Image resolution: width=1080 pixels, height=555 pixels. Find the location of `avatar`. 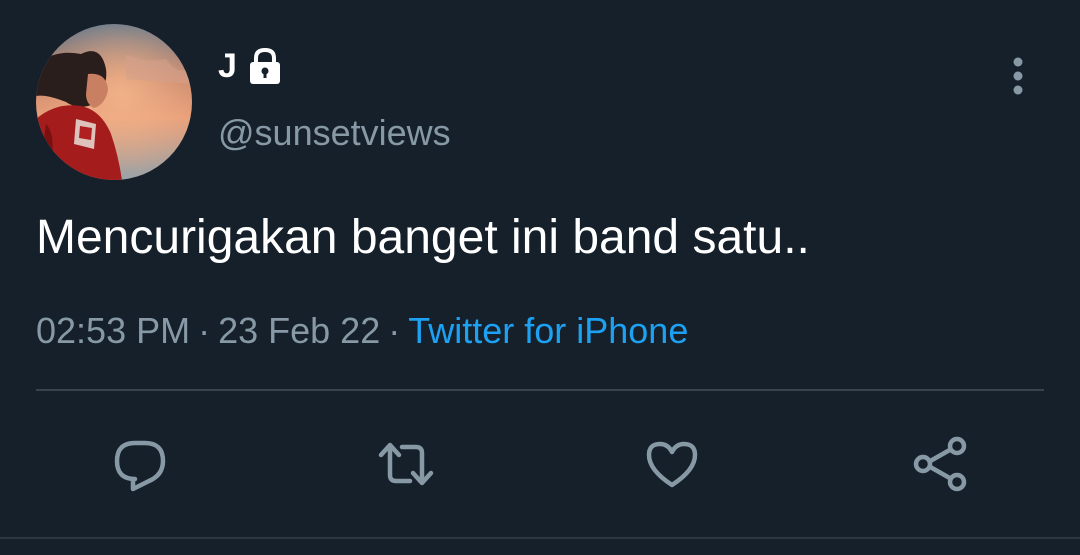

avatar is located at coordinates (114, 102).